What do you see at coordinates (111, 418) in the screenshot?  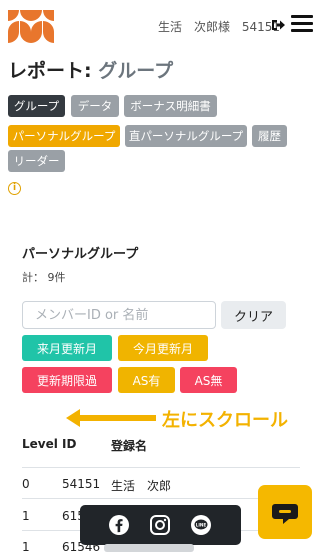 I see `arrow-left-icon` at bounding box center [111, 418].